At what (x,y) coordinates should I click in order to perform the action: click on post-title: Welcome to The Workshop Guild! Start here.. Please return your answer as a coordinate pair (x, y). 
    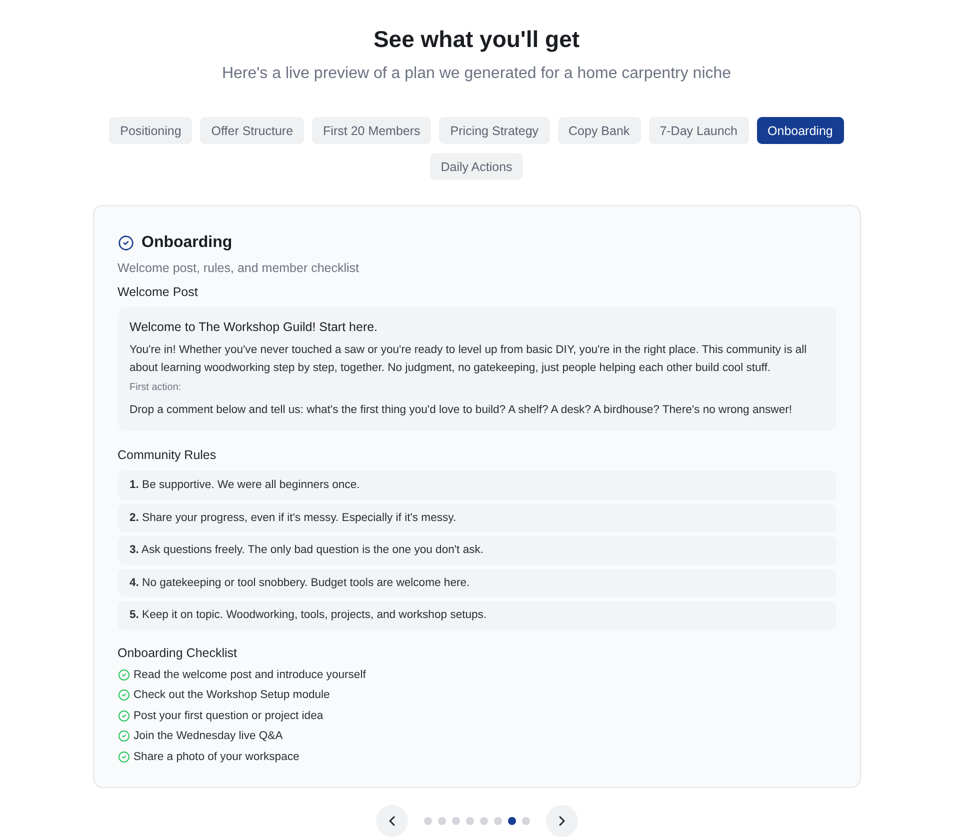
    Looking at the image, I should click on (254, 327).